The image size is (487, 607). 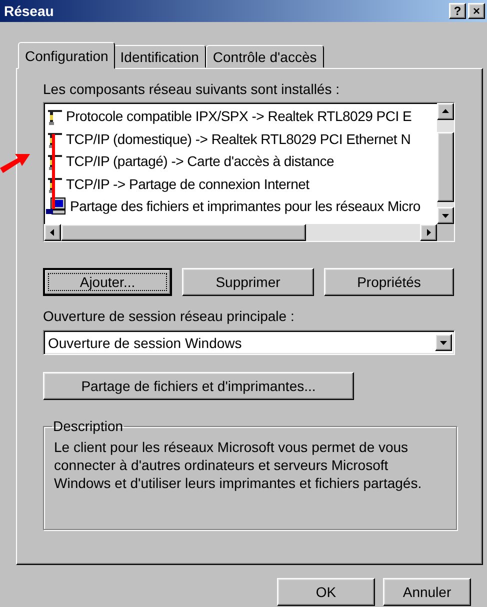 I want to click on list-label: Les composants réseau suivants sont installés :, so click(x=191, y=89).